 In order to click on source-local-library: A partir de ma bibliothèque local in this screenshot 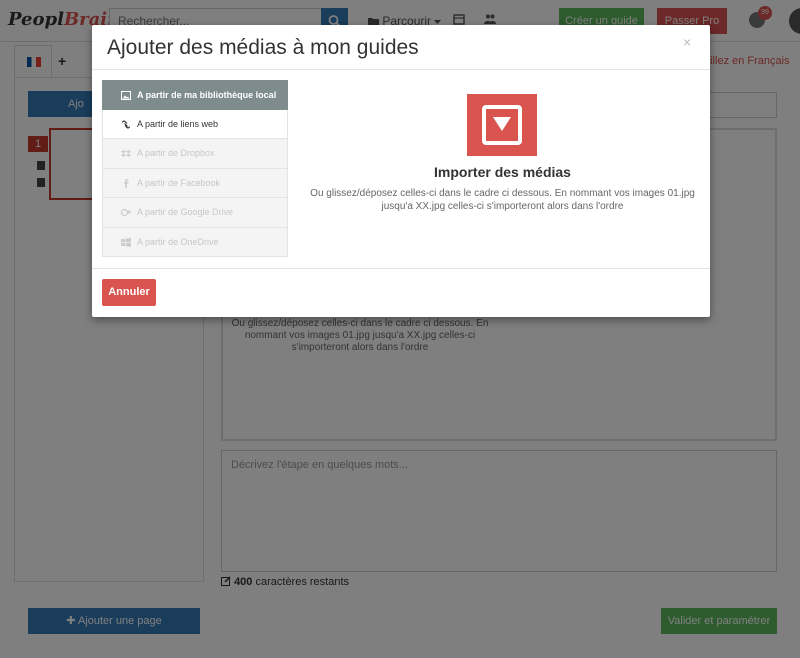, I will do `click(195, 95)`.